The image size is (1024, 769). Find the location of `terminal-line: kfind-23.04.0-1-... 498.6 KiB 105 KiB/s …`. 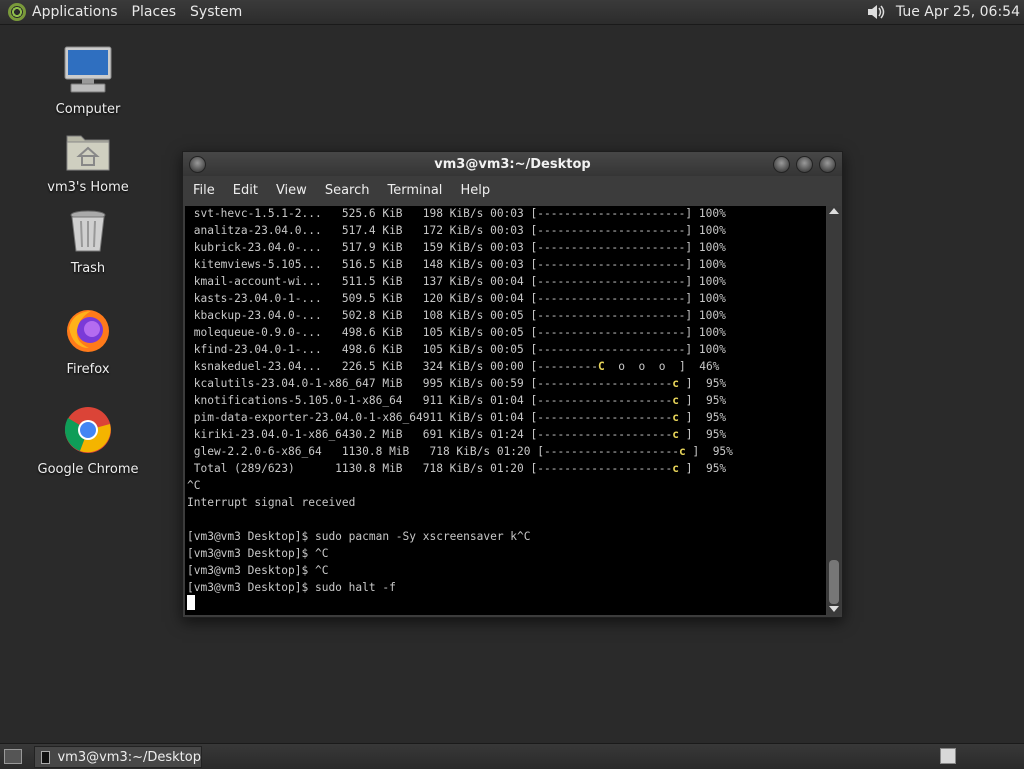

terminal-line: kfind-23.04.0-1-... 498.6 KiB 105 KiB/s … is located at coordinates (456, 349).